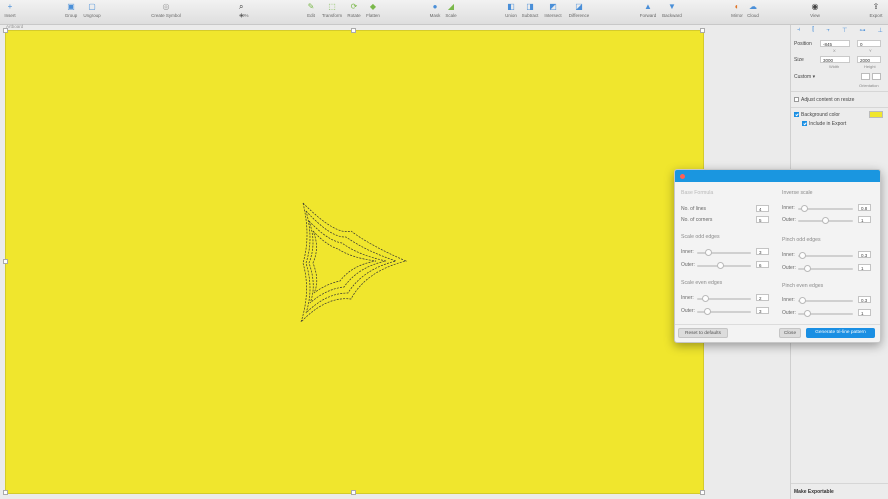  Describe the element at coordinates (762, 219) in the screenshot. I see `no-corners-input: 5` at that location.